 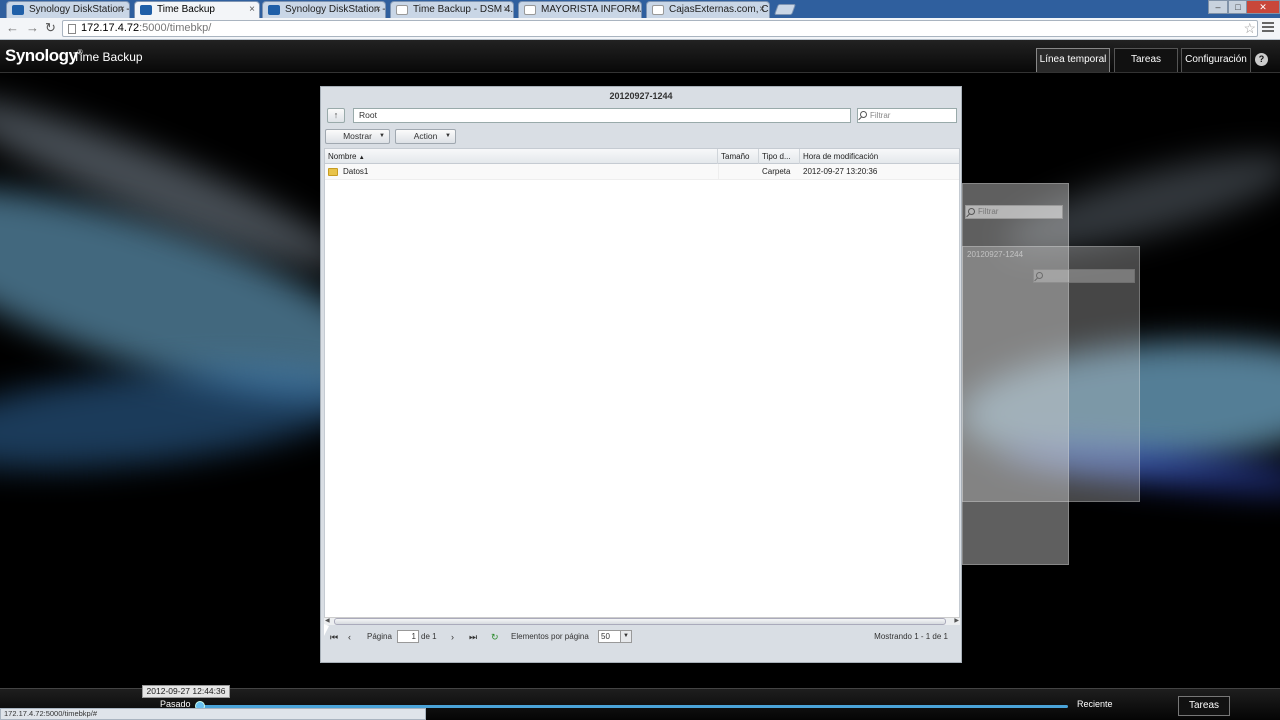 I want to click on chevron-down-icon: ▼, so click(x=625, y=636).